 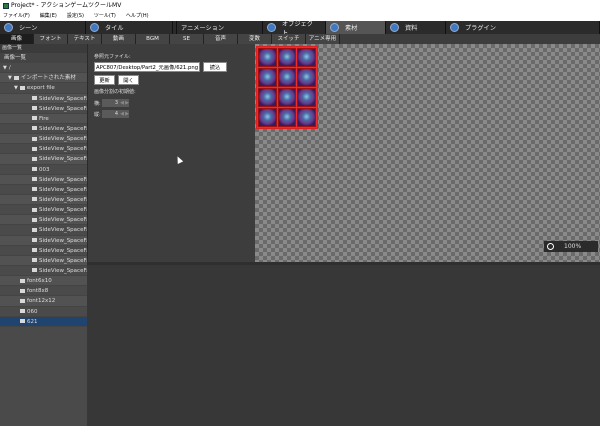 What do you see at coordinates (153, 39) in the screenshot?
I see `subtab-bgm: BGM` at bounding box center [153, 39].